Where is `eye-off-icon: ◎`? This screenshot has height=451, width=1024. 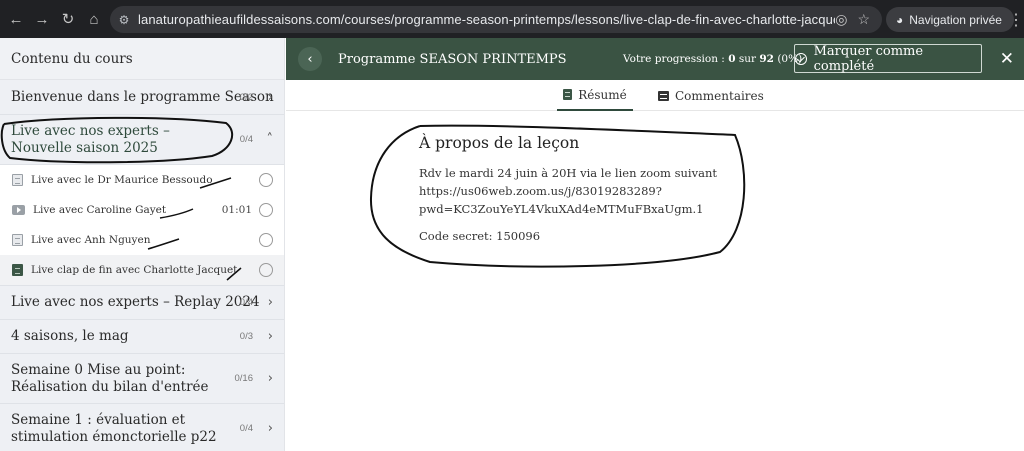 eye-off-icon: ◎ is located at coordinates (841, 19).